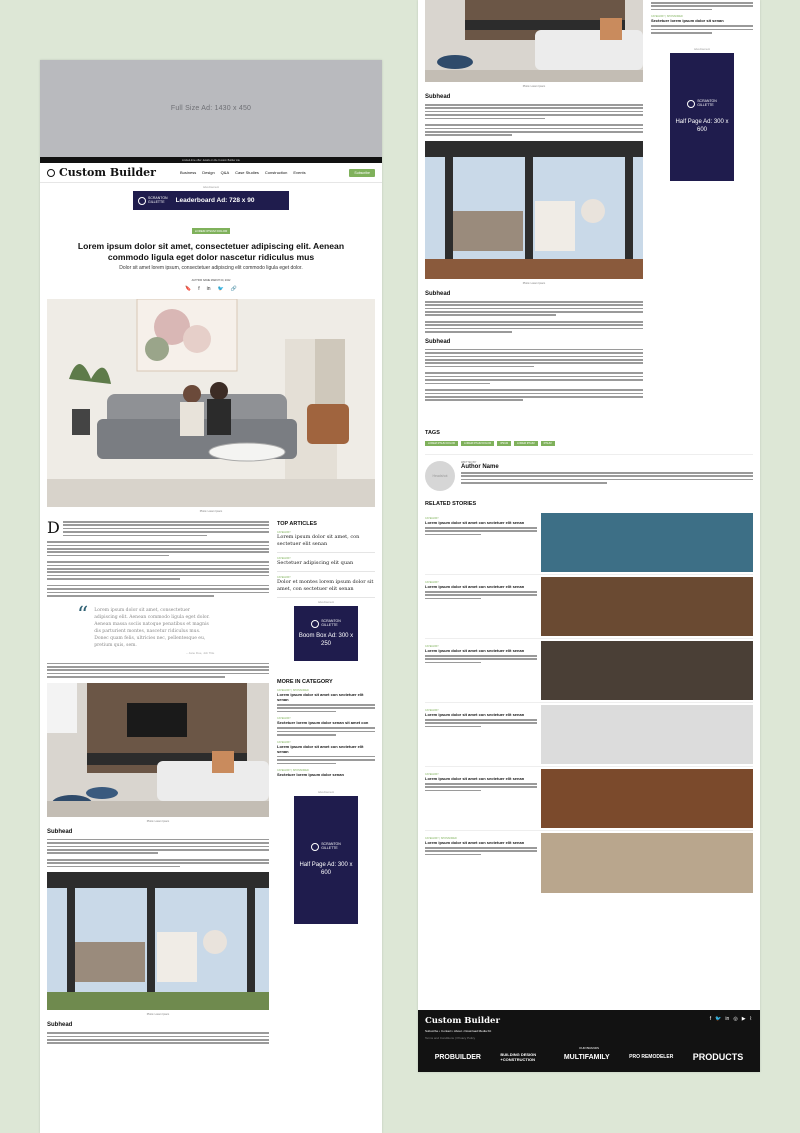 This screenshot has width=800, height=1133. I want to click on nav-construction: Construction, so click(276, 172).